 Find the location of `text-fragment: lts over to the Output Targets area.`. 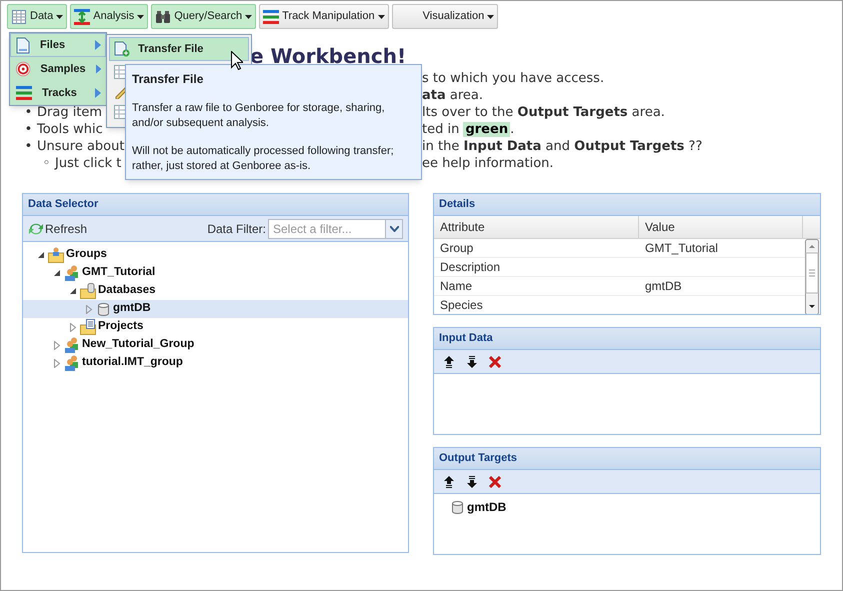

text-fragment: lts over to the Output Targets area. is located at coordinates (543, 112).